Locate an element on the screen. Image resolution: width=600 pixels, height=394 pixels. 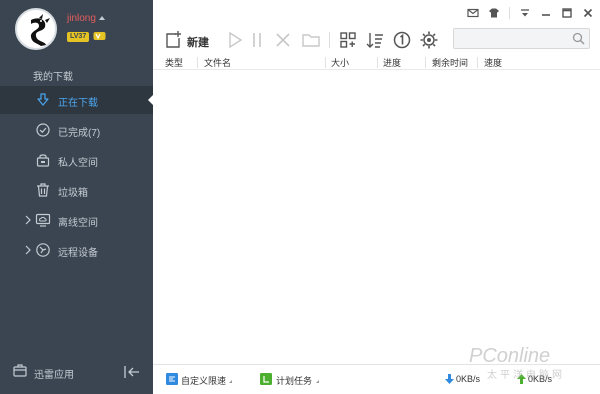
speed-limit-icon is located at coordinates (172, 379).